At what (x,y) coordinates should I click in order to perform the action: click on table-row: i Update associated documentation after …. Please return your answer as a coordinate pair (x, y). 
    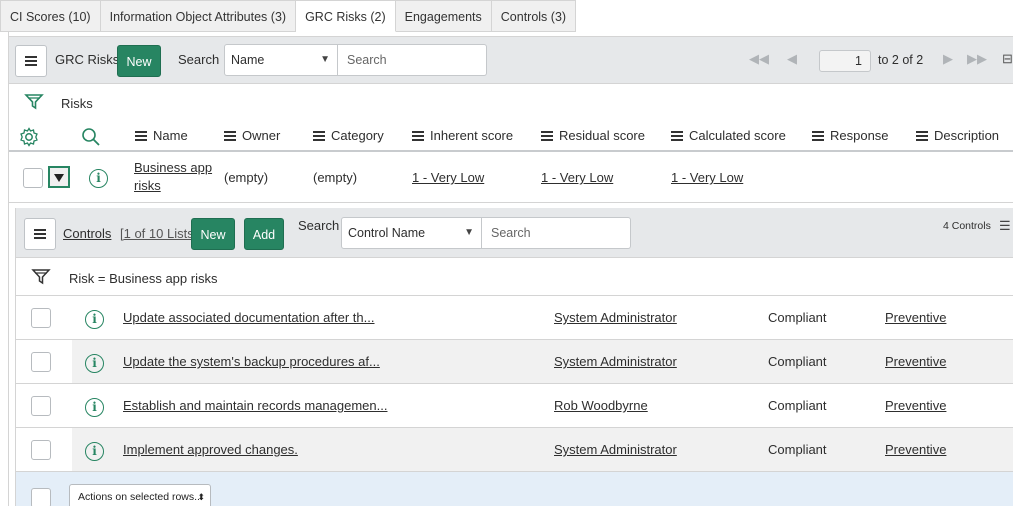
    Looking at the image, I should click on (514, 318).